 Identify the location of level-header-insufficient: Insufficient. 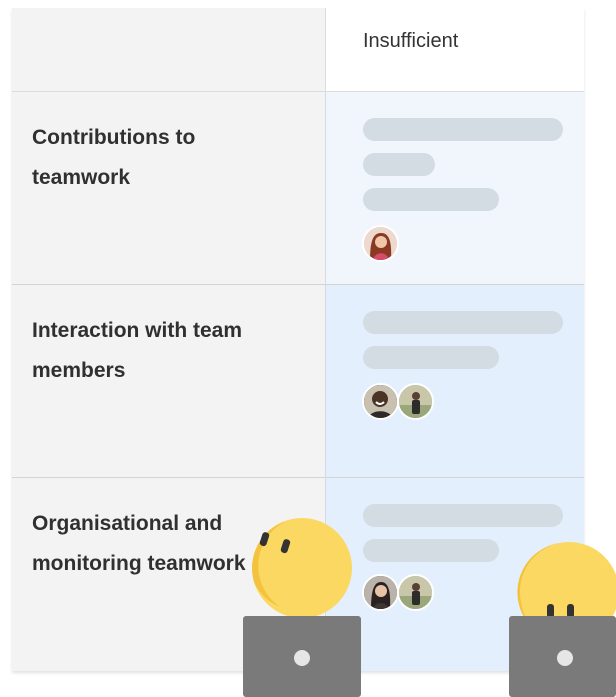
(454, 50).